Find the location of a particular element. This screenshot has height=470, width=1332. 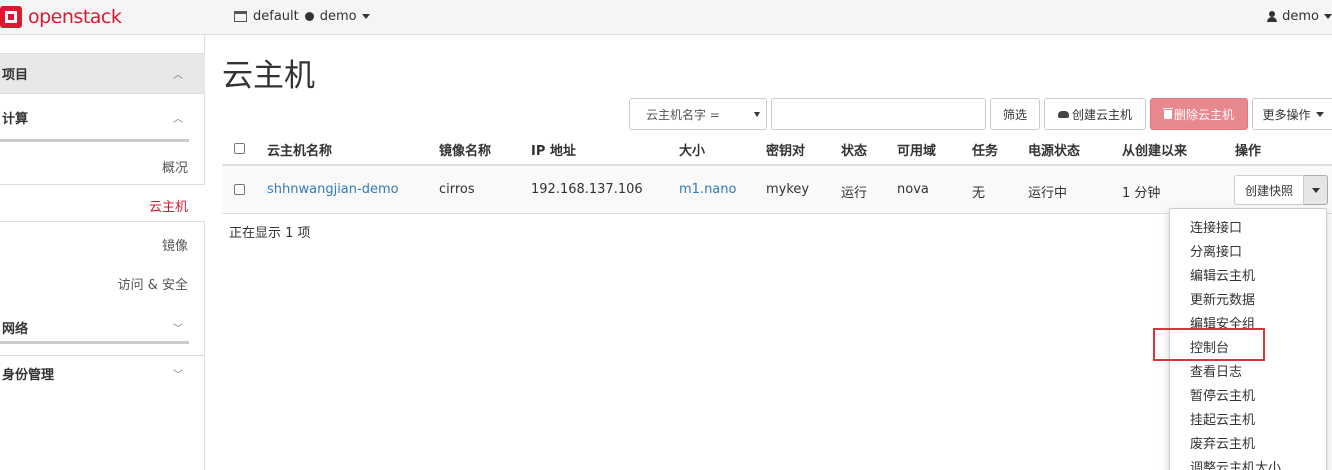

column-header-keypair: 密钥对 is located at coordinates (785, 149).